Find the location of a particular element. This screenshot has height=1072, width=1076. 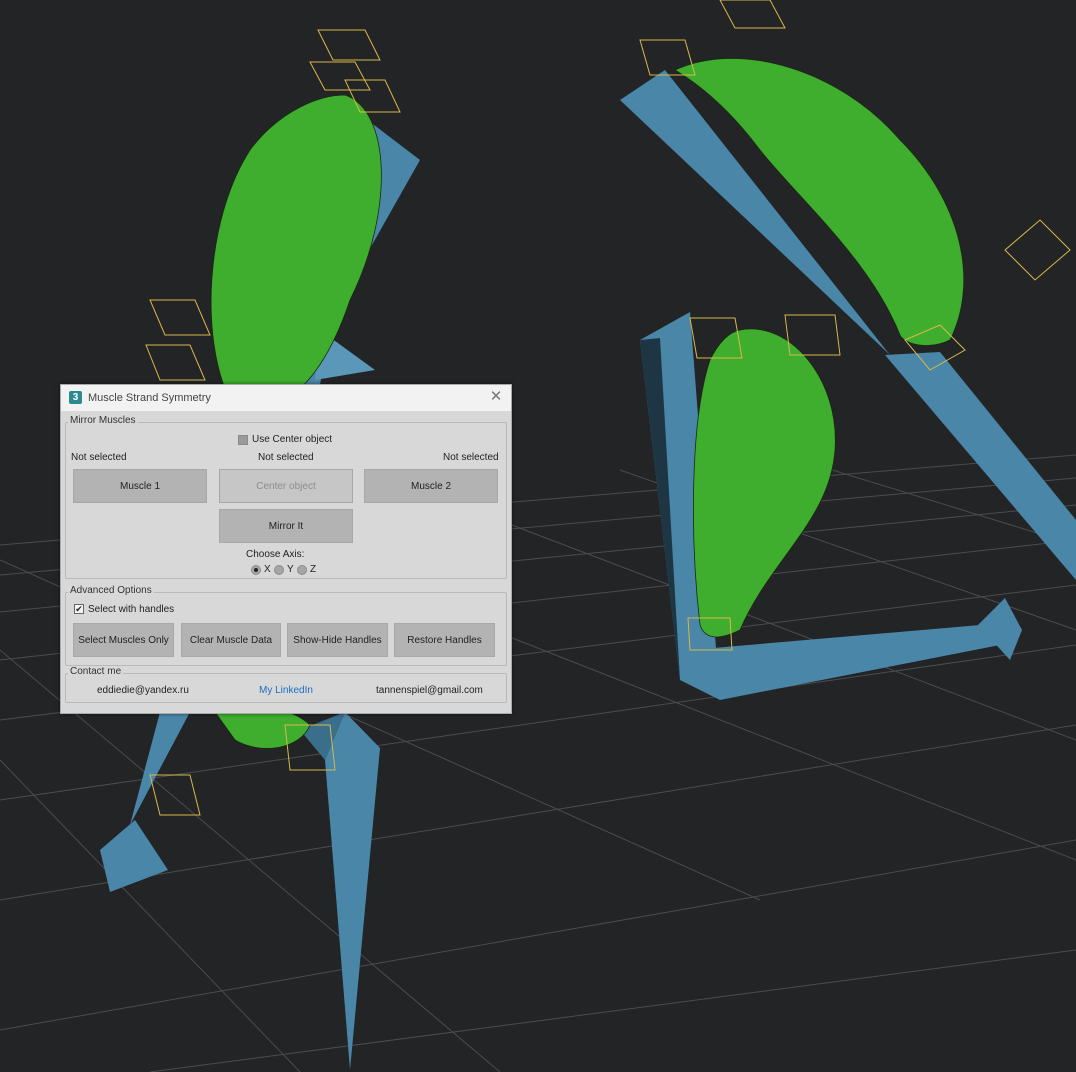

muscle-1-button: Muscle 1 is located at coordinates (140, 486).